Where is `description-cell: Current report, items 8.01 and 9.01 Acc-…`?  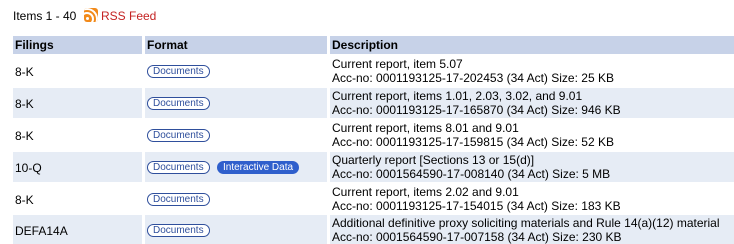 description-cell: Current report, items 8.01 and 9.01 Acc-… is located at coordinates (532, 135).